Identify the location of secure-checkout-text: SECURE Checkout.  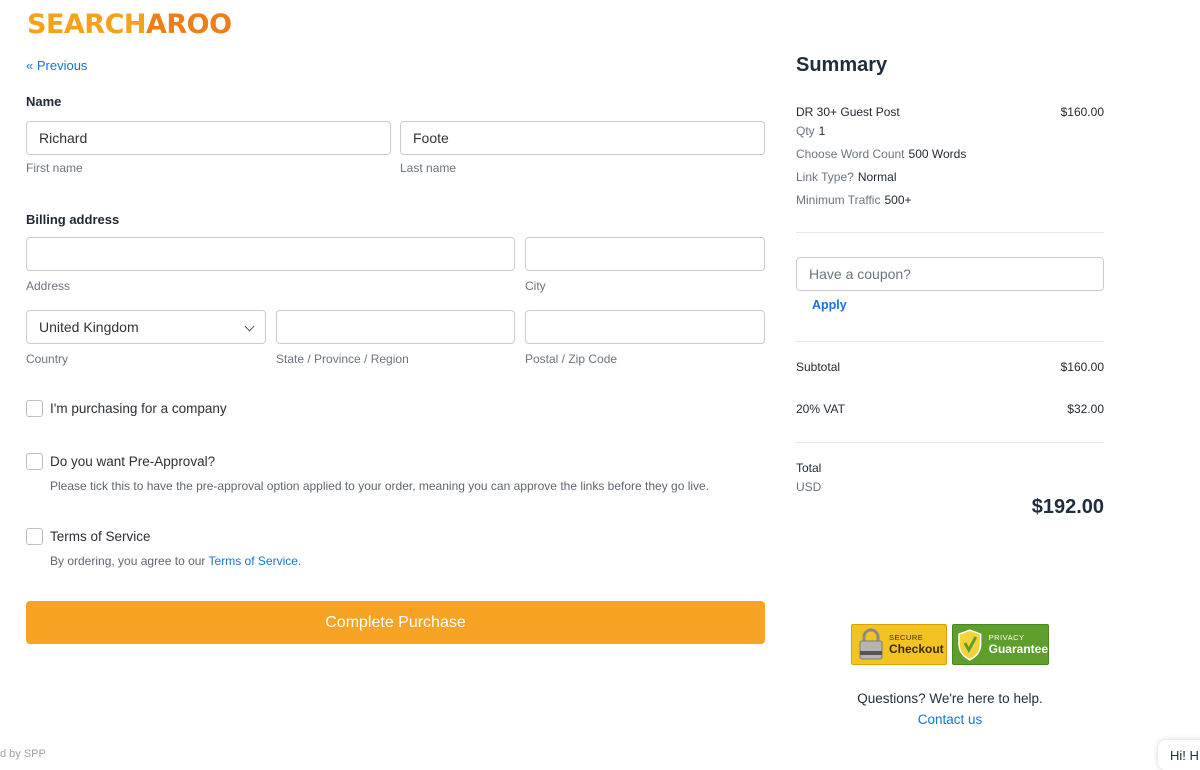
(916, 644).